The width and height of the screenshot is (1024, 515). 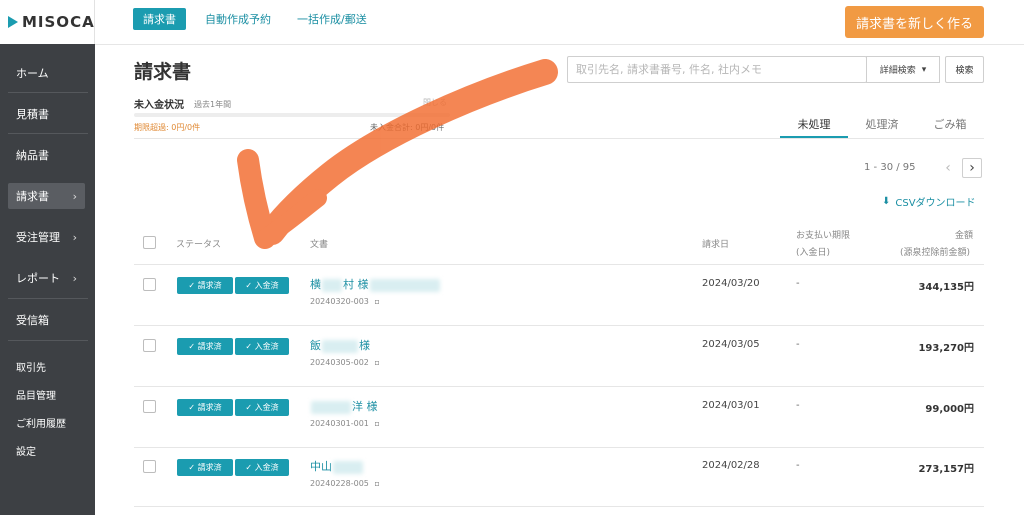 I want to click on advanced-search-button: 詳細検索 ▾, so click(x=903, y=69).